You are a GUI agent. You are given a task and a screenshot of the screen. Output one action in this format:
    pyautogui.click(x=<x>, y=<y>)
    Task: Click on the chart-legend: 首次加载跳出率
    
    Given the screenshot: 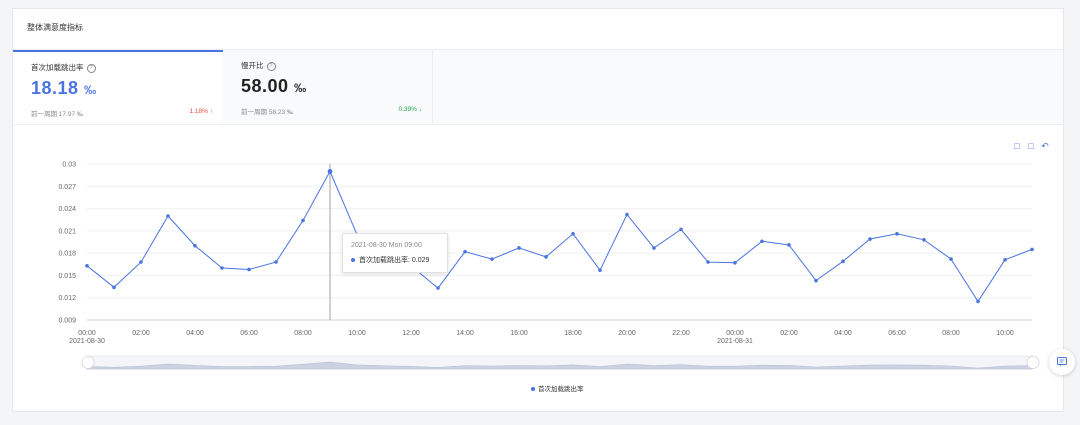 What is the action you would take?
    pyautogui.click(x=557, y=388)
    